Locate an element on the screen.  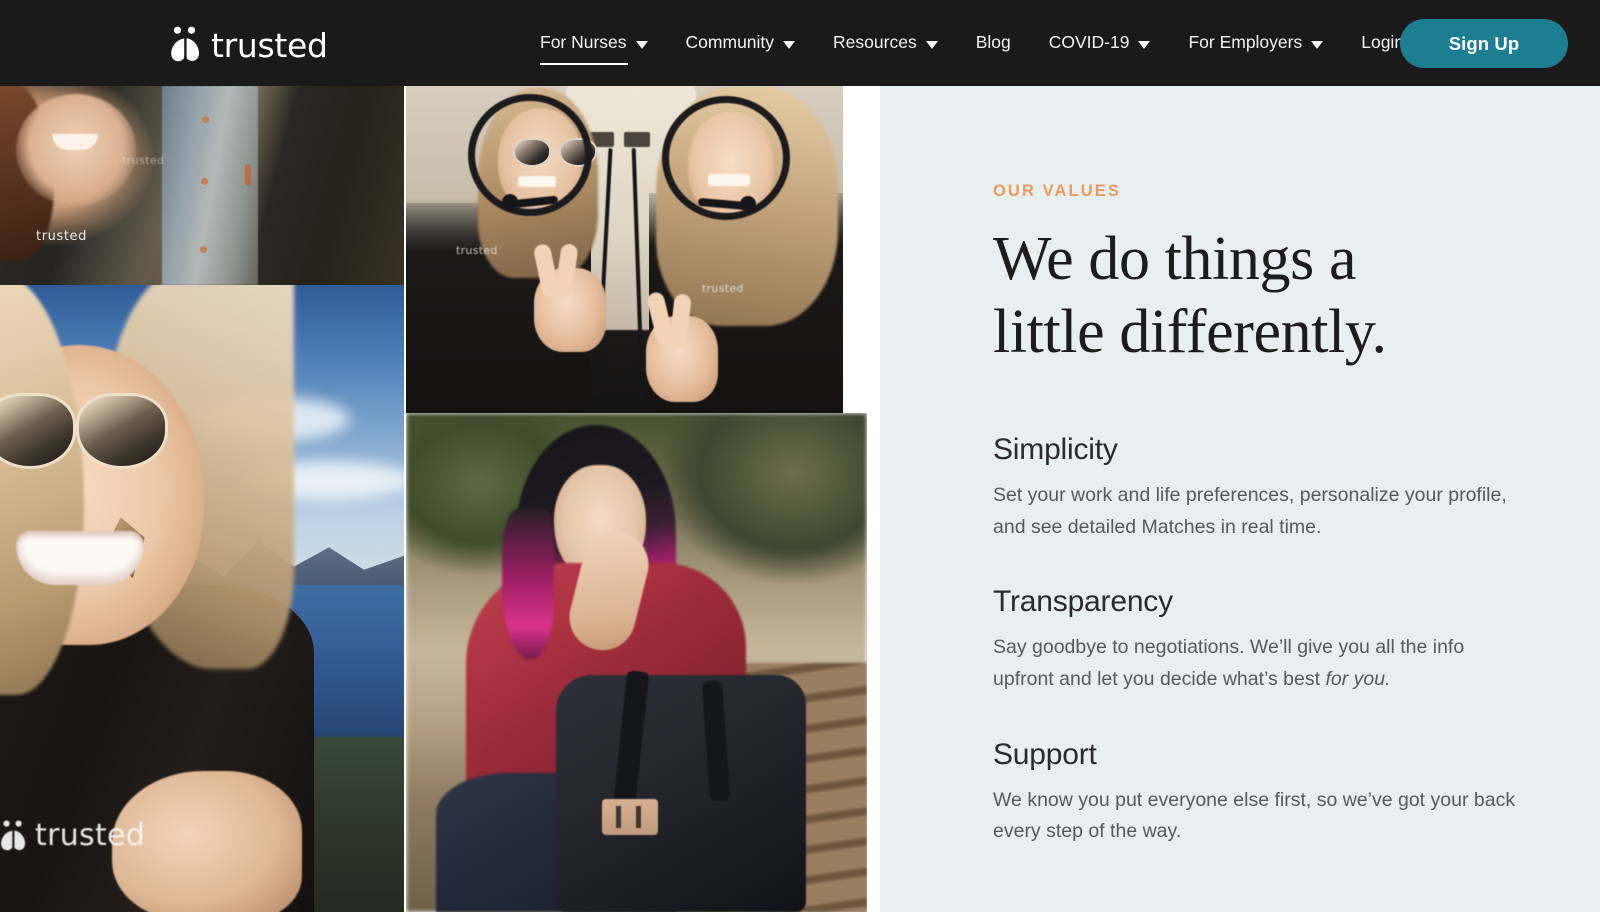
brand-logo: trusted is located at coordinates (249, 44).